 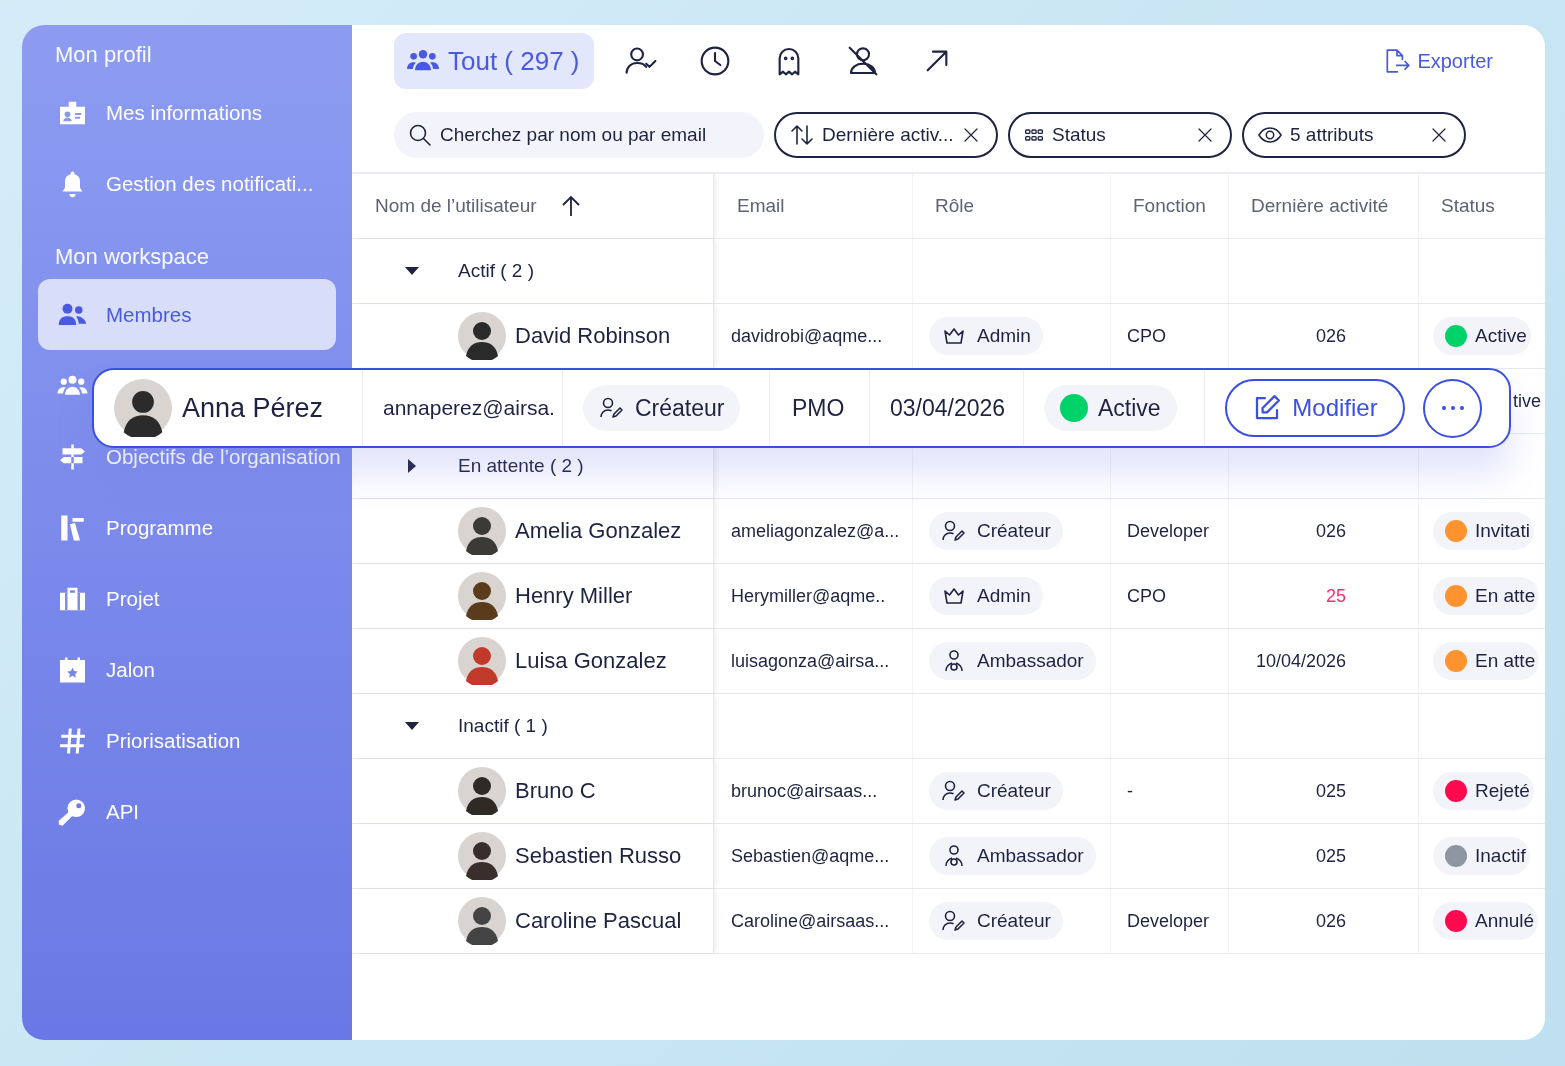 I want to click on sidebar-item-label: Jalon, so click(x=130, y=669).